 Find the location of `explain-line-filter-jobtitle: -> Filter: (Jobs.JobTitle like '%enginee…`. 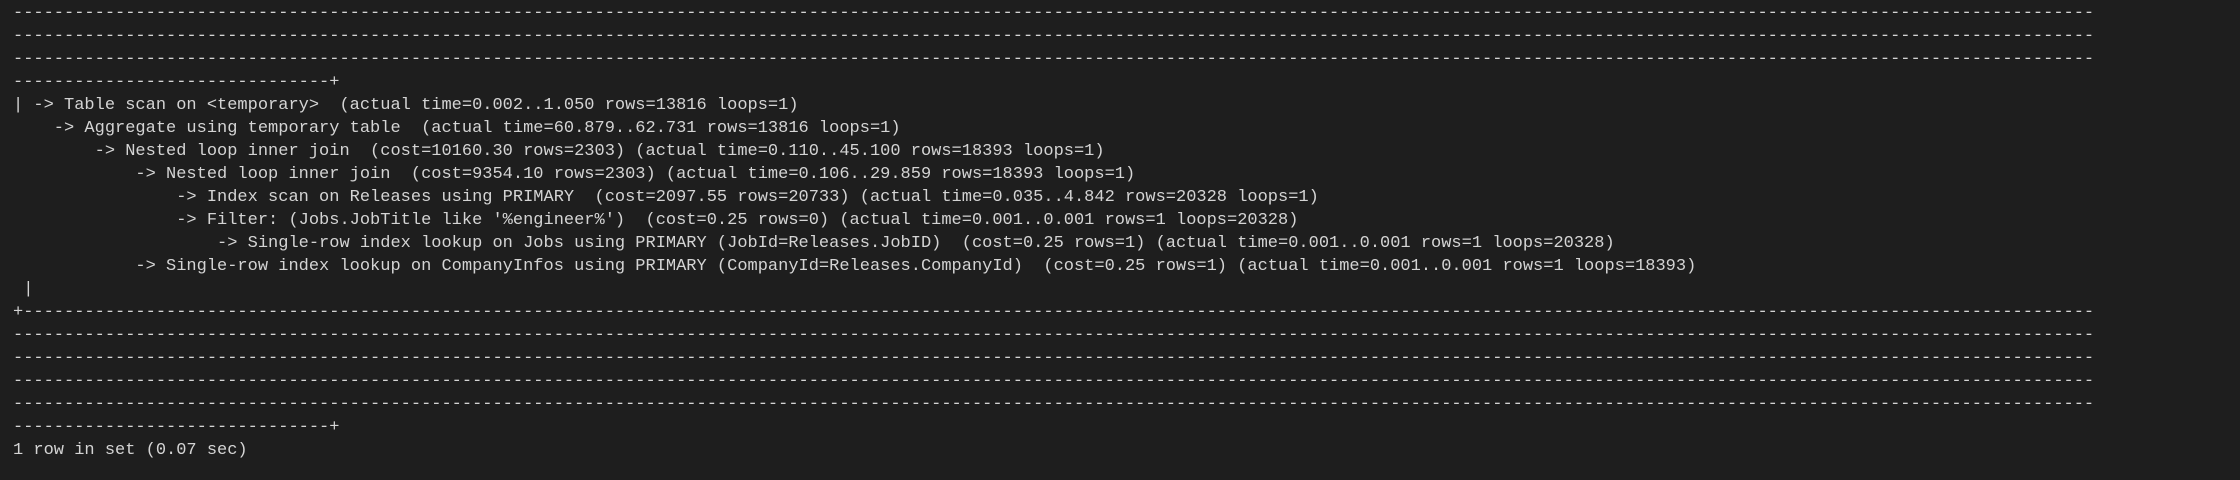

explain-line-filter-jobtitle: -> Filter: (Jobs.JobTitle like '%enginee… is located at coordinates (656, 220).